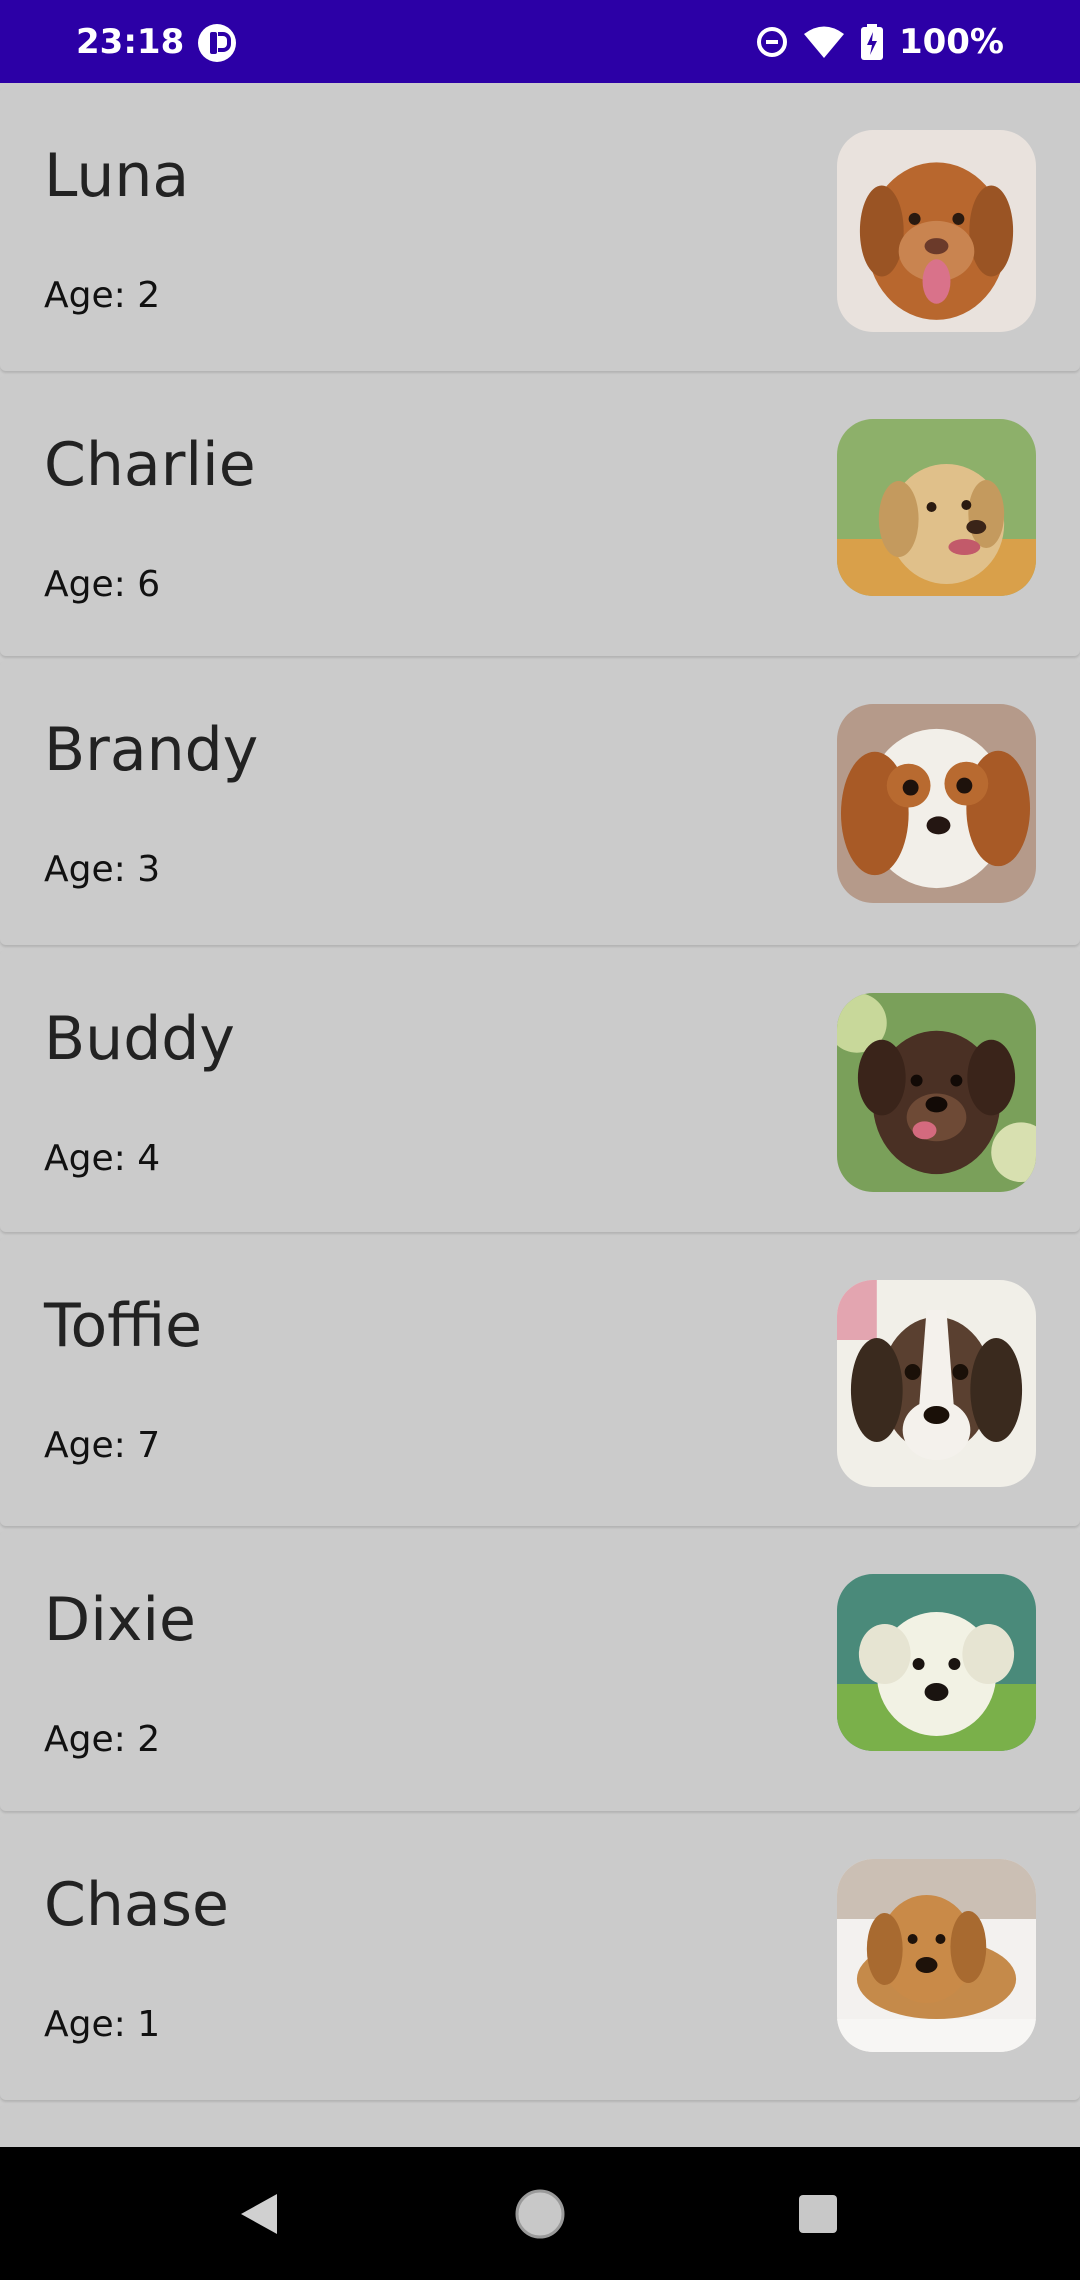  Describe the element at coordinates (117, 176) in the screenshot. I see `dog-name: Luna` at that location.